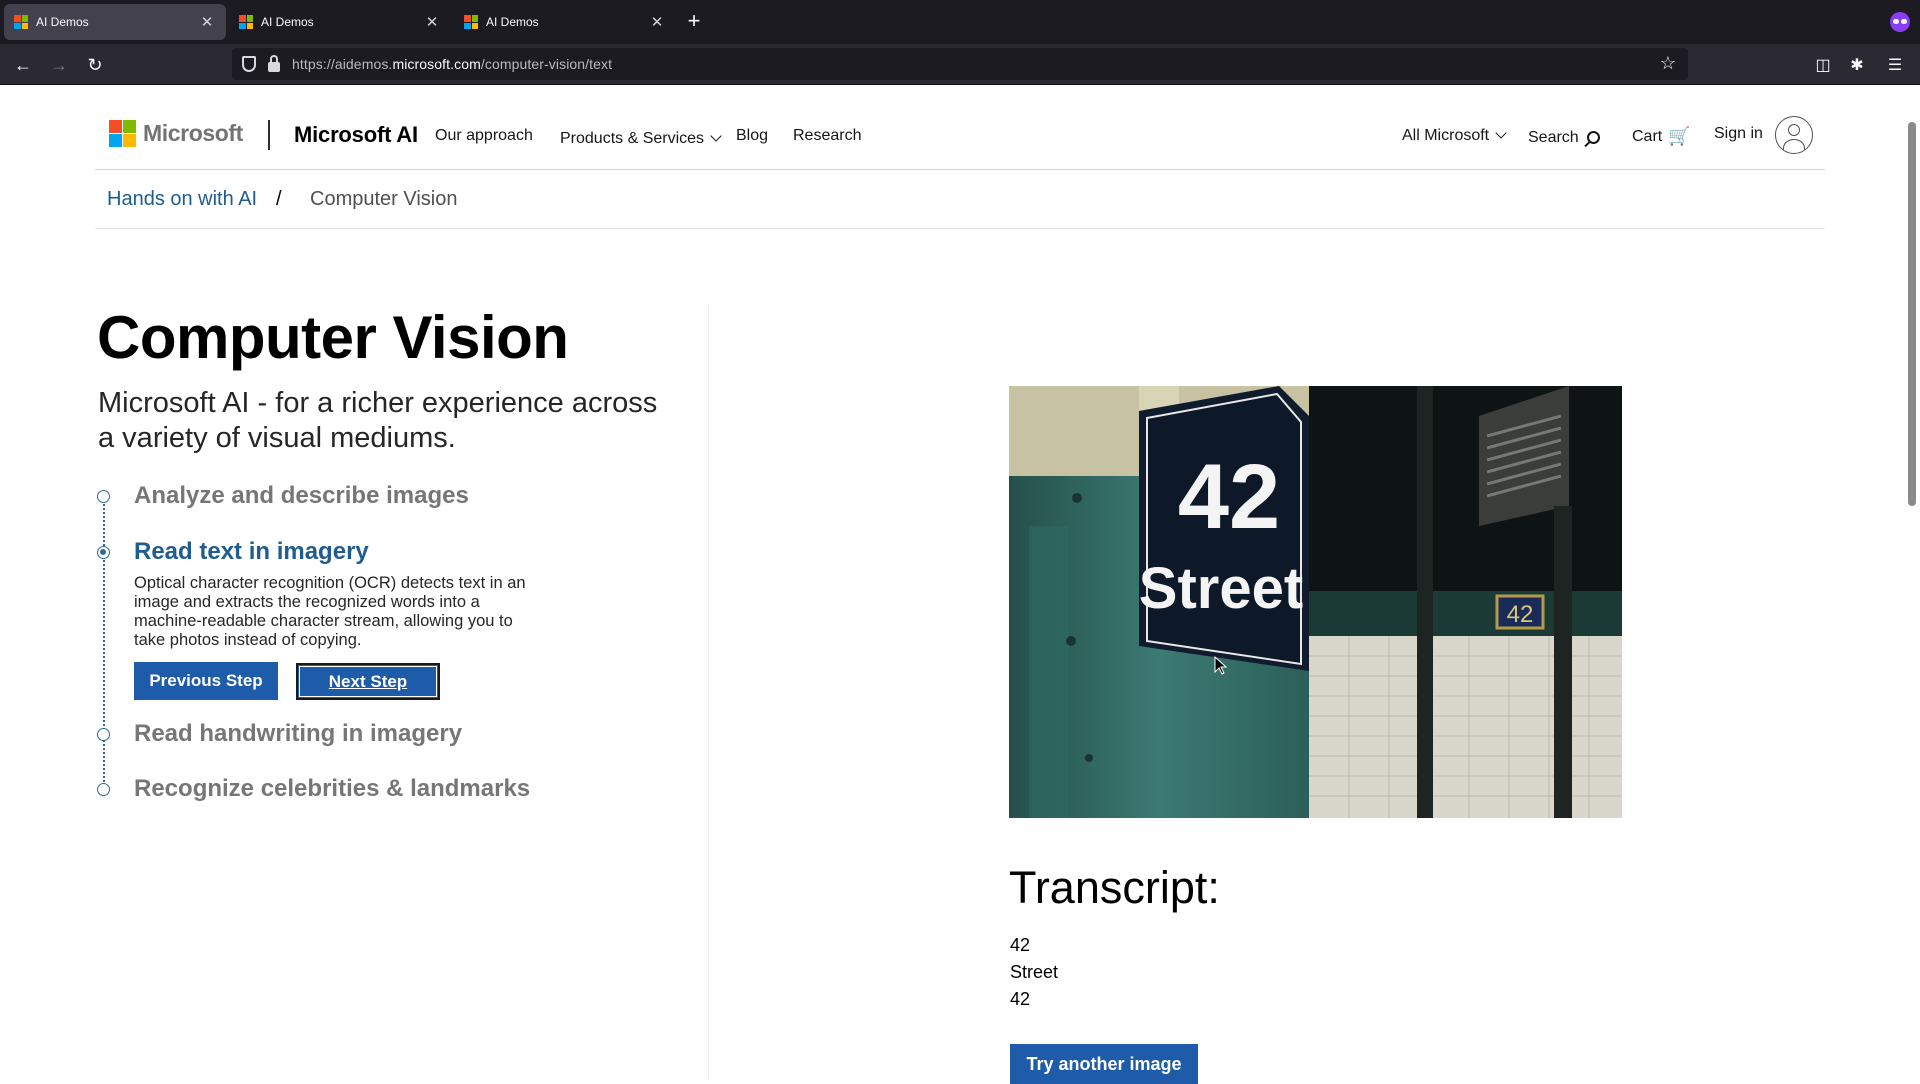 Image resolution: width=1920 pixels, height=1084 pixels. Describe the element at coordinates (1668, 63) in the screenshot. I see `bookmark-star-icon: ☆` at that location.